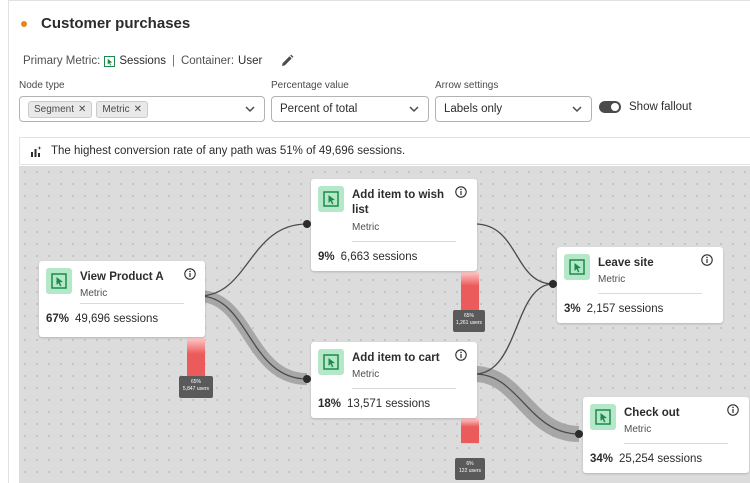  What do you see at coordinates (614, 309) in the screenshot?
I see `node-stat: 3% 2,157 sessions` at bounding box center [614, 309].